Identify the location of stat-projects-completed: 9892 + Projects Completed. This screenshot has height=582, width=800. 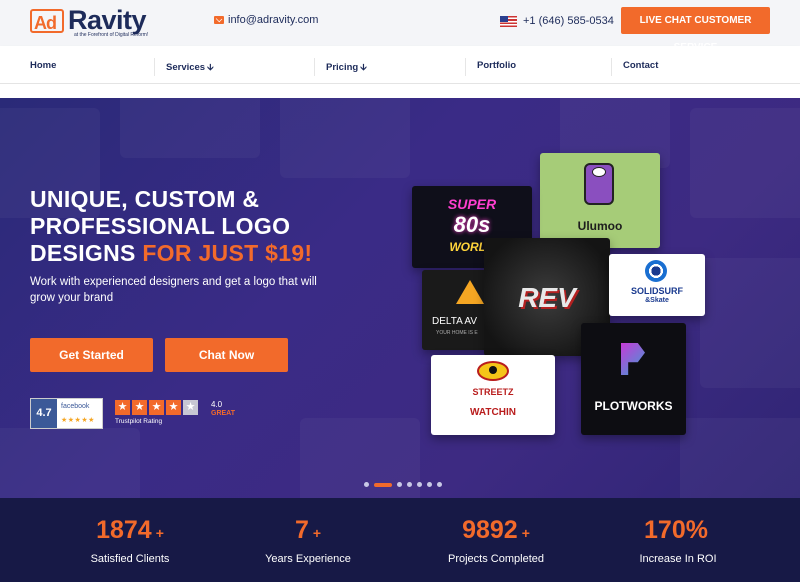
(496, 540).